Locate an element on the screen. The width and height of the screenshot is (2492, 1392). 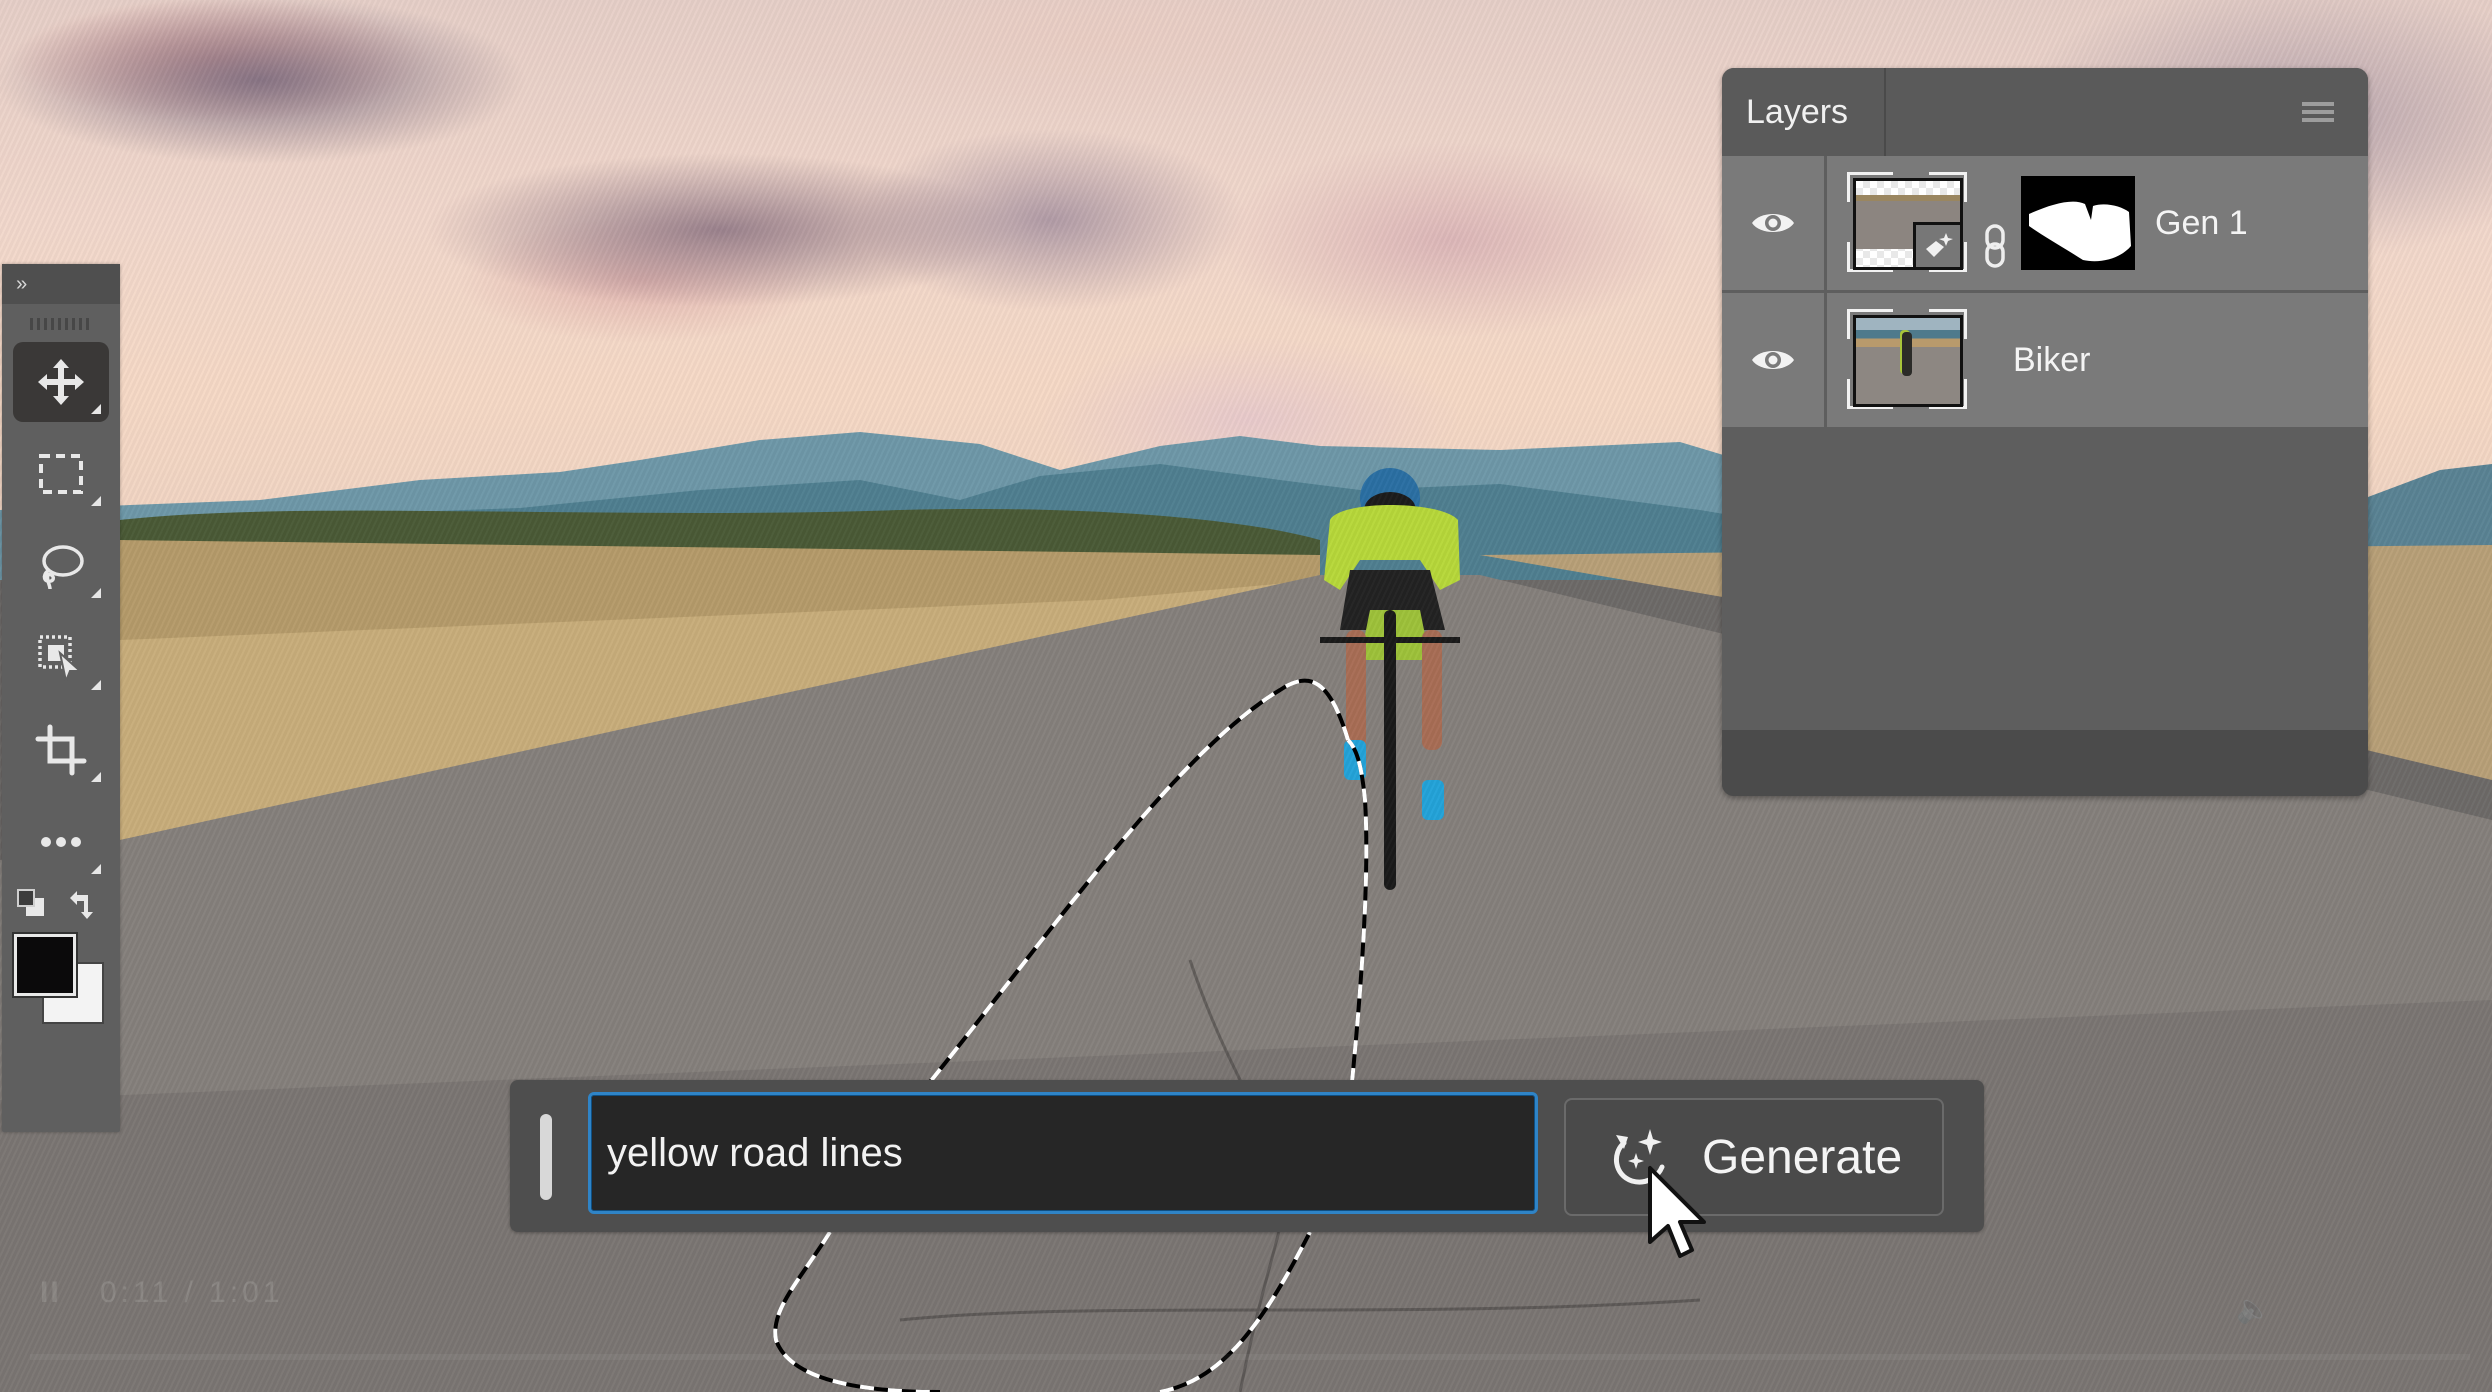
layer-row-gen-1: Gen 1 is located at coordinates (2045, 224).